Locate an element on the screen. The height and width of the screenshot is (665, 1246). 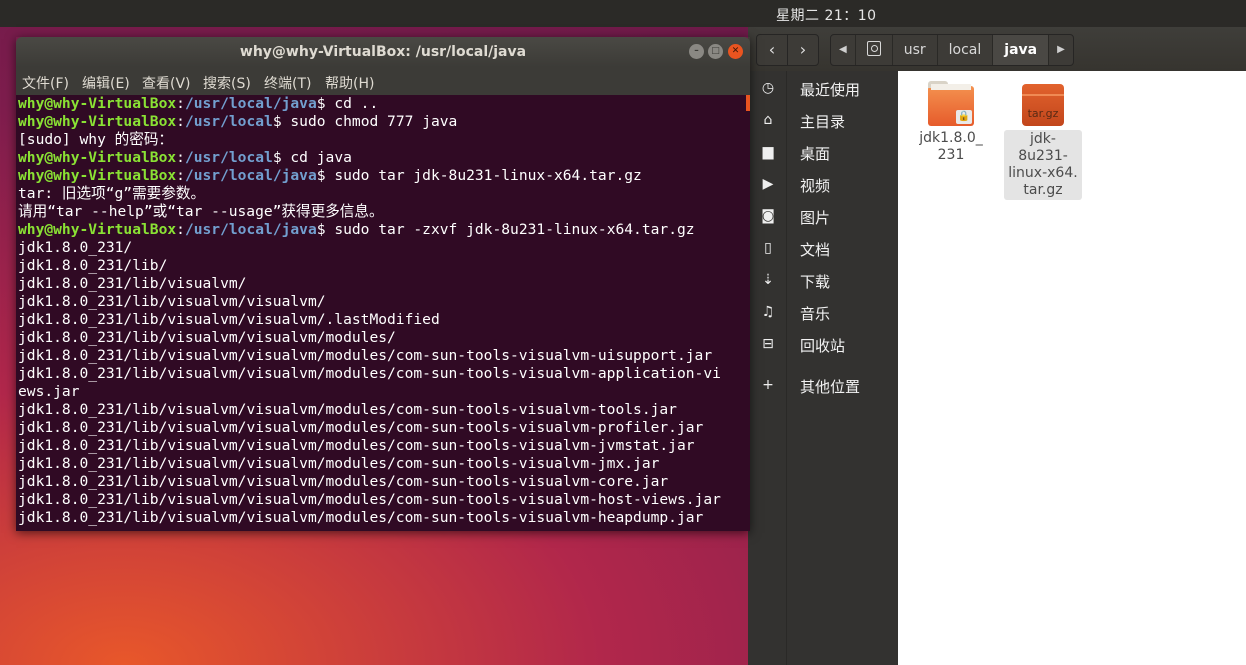
file-name-line: jdk1.8.0_ is located at coordinates (951, 138).